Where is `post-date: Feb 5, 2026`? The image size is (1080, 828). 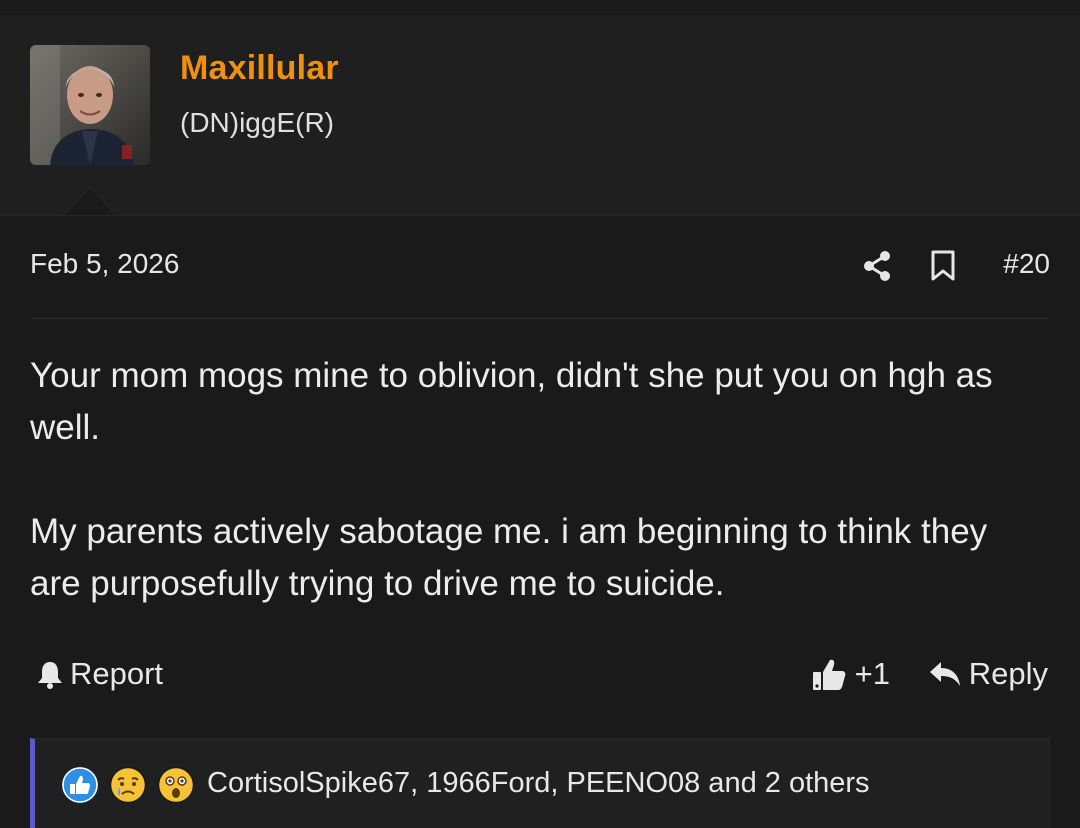 post-date: Feb 5, 2026 is located at coordinates (104, 264).